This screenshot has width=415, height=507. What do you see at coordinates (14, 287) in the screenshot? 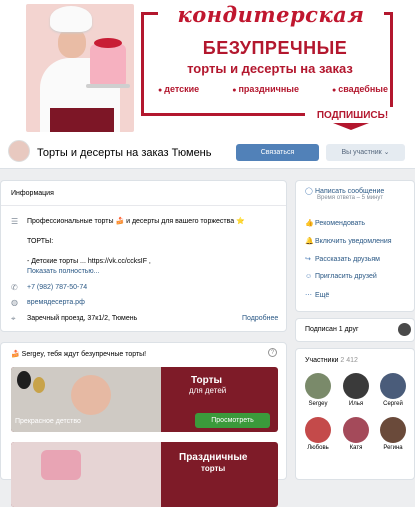
I see `phone-icon: ✆` at bounding box center [14, 287].